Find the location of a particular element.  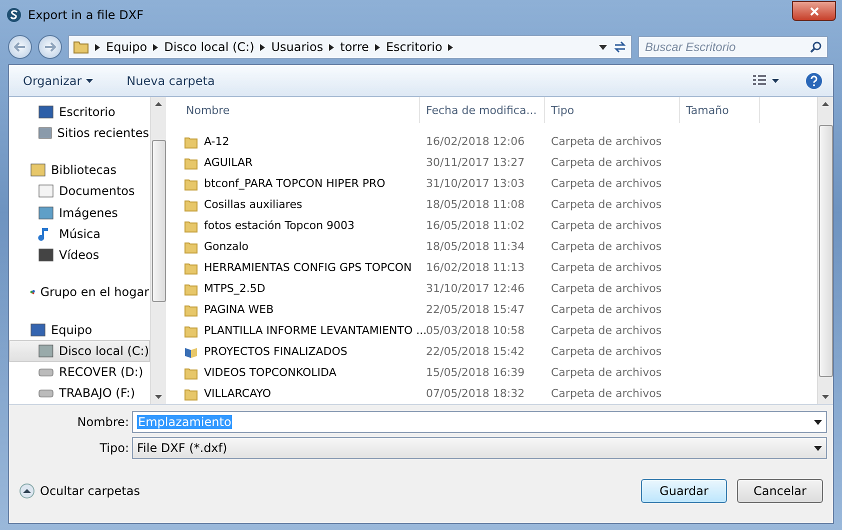

file-row: btconf_PARA TOPCON HIPER PRO 31/10/2017 13:03 Carpeta de archivos is located at coordinates (498, 183).